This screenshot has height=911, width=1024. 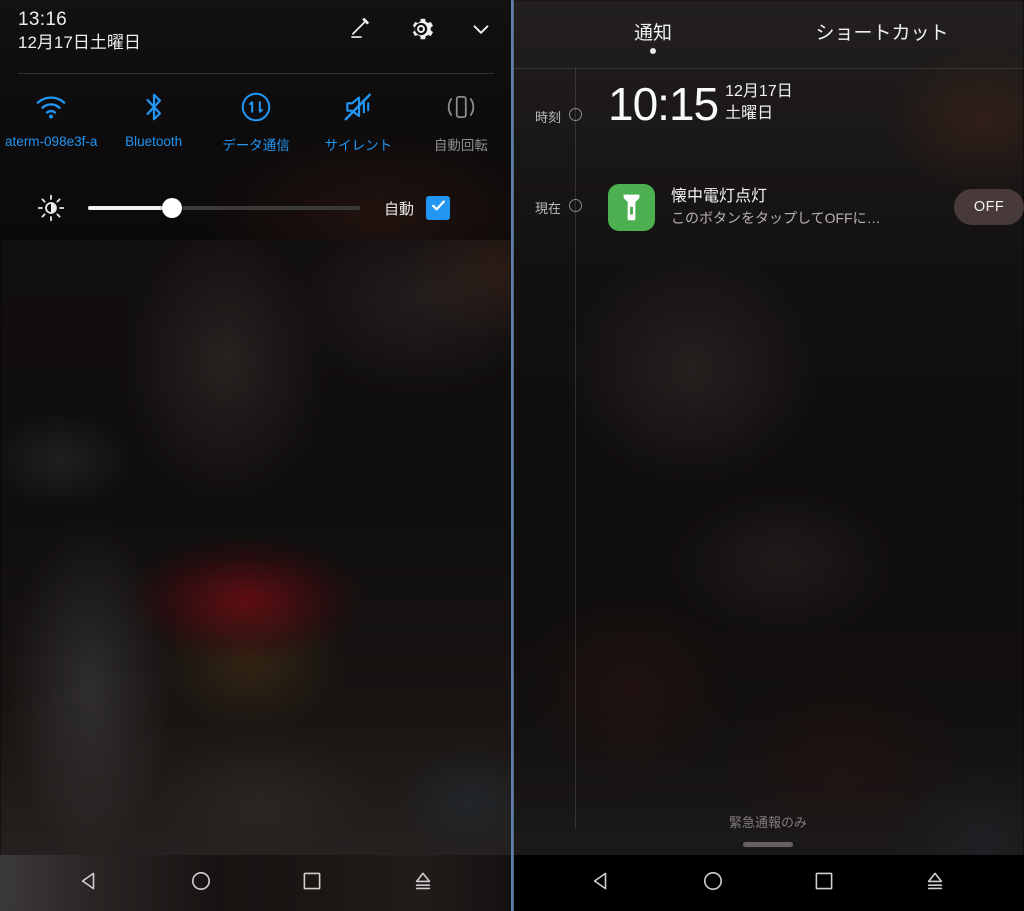 I want to click on auto-rotate-icon, so click(x=461, y=107).